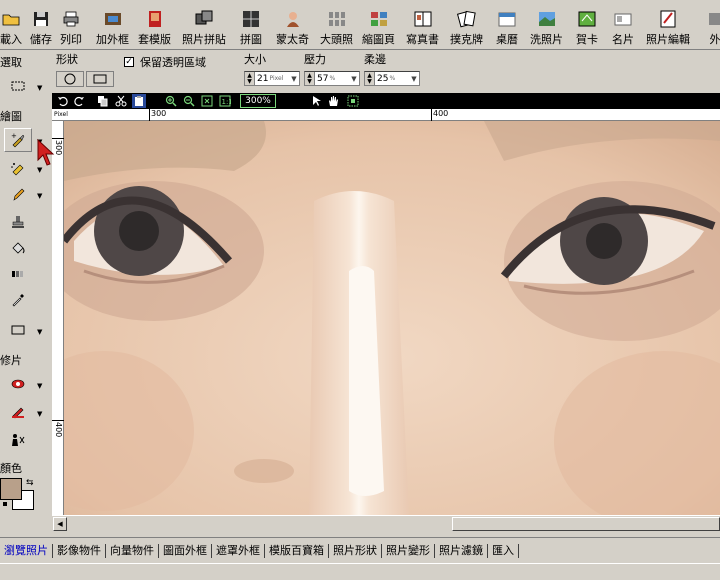  What do you see at coordinates (337, 19) in the screenshot?
I see `id-photo-icon` at bounding box center [337, 19].